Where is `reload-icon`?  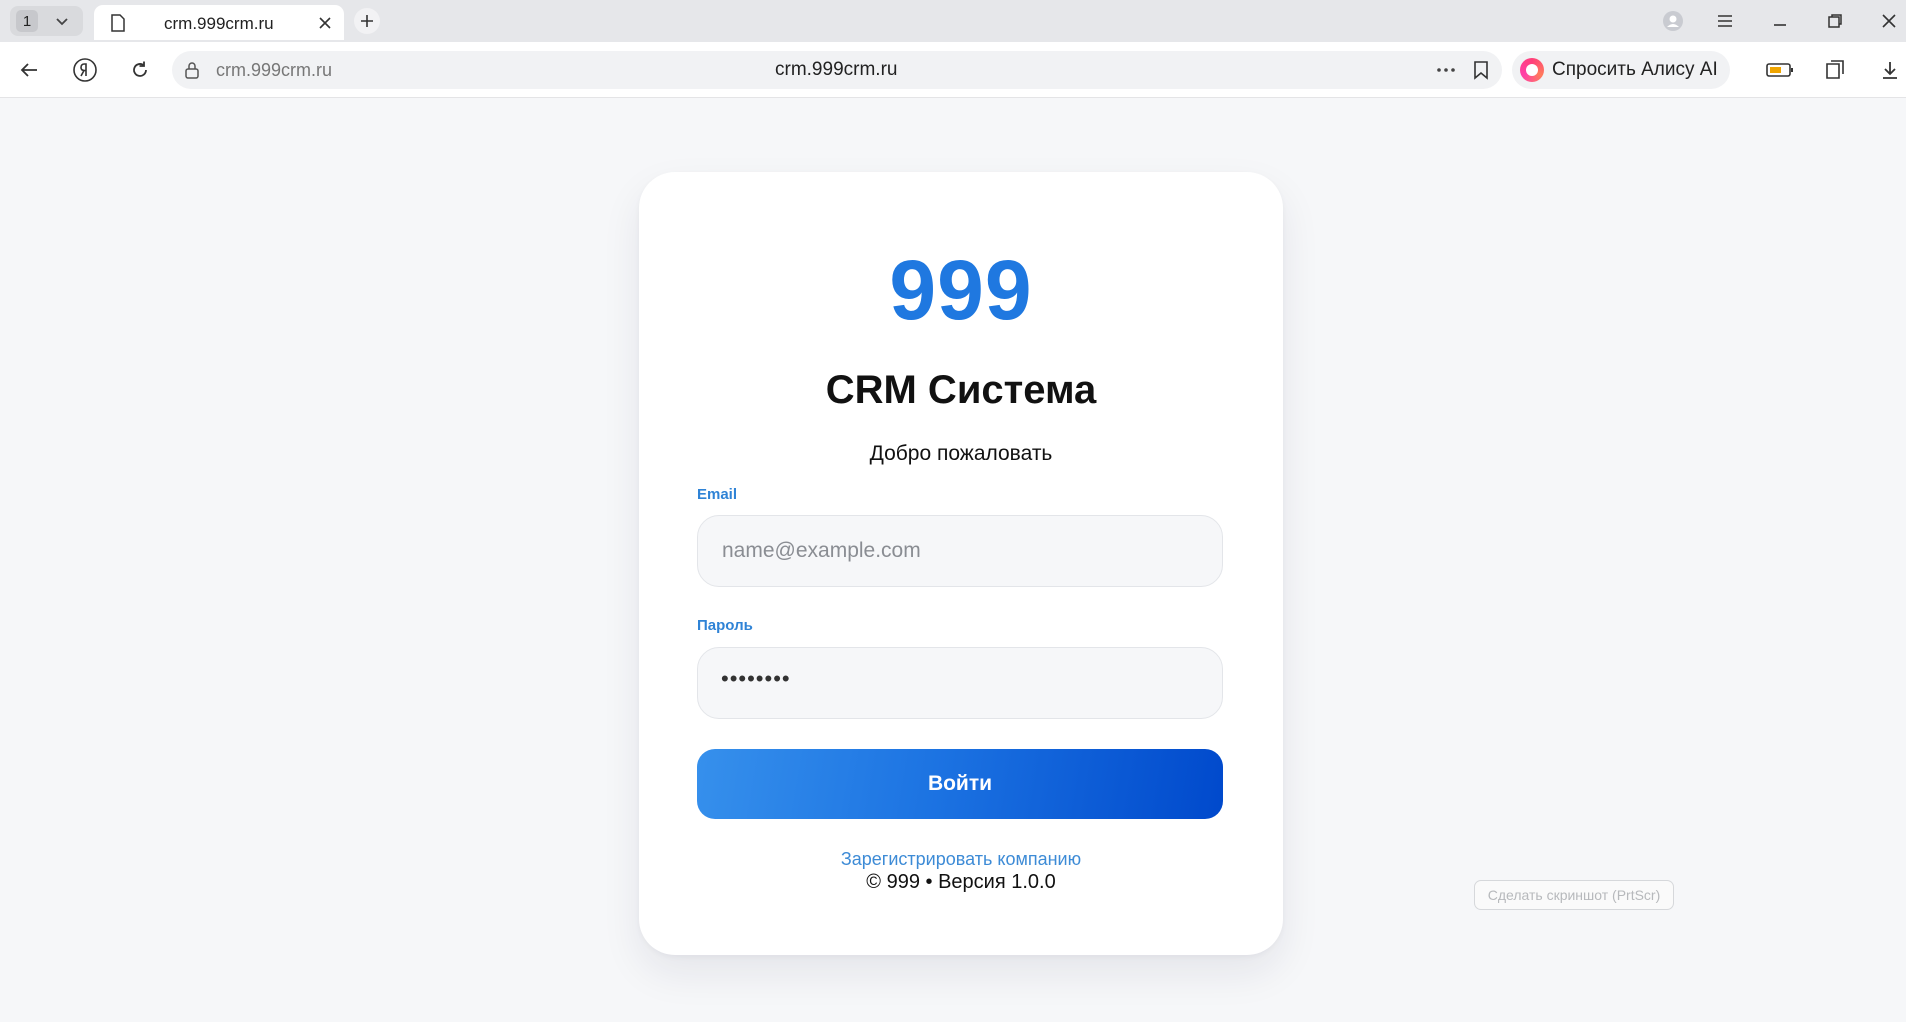
reload-icon is located at coordinates (140, 69).